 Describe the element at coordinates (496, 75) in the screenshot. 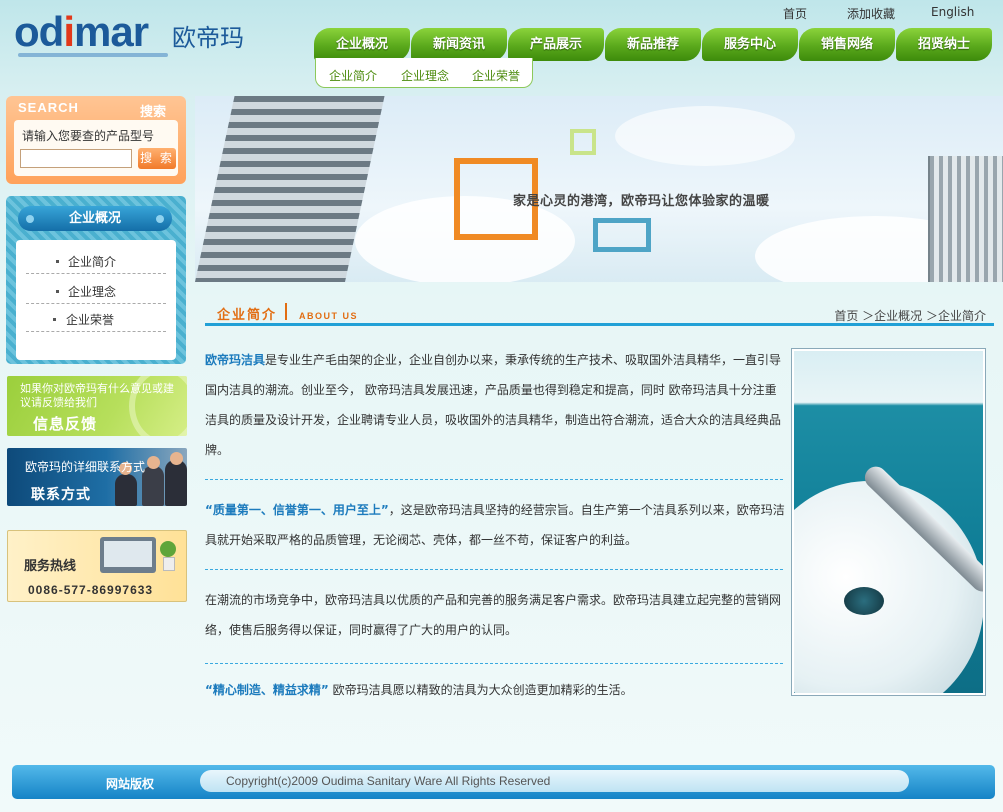

I see `subnav-company-honors: 企业荣誉` at that location.